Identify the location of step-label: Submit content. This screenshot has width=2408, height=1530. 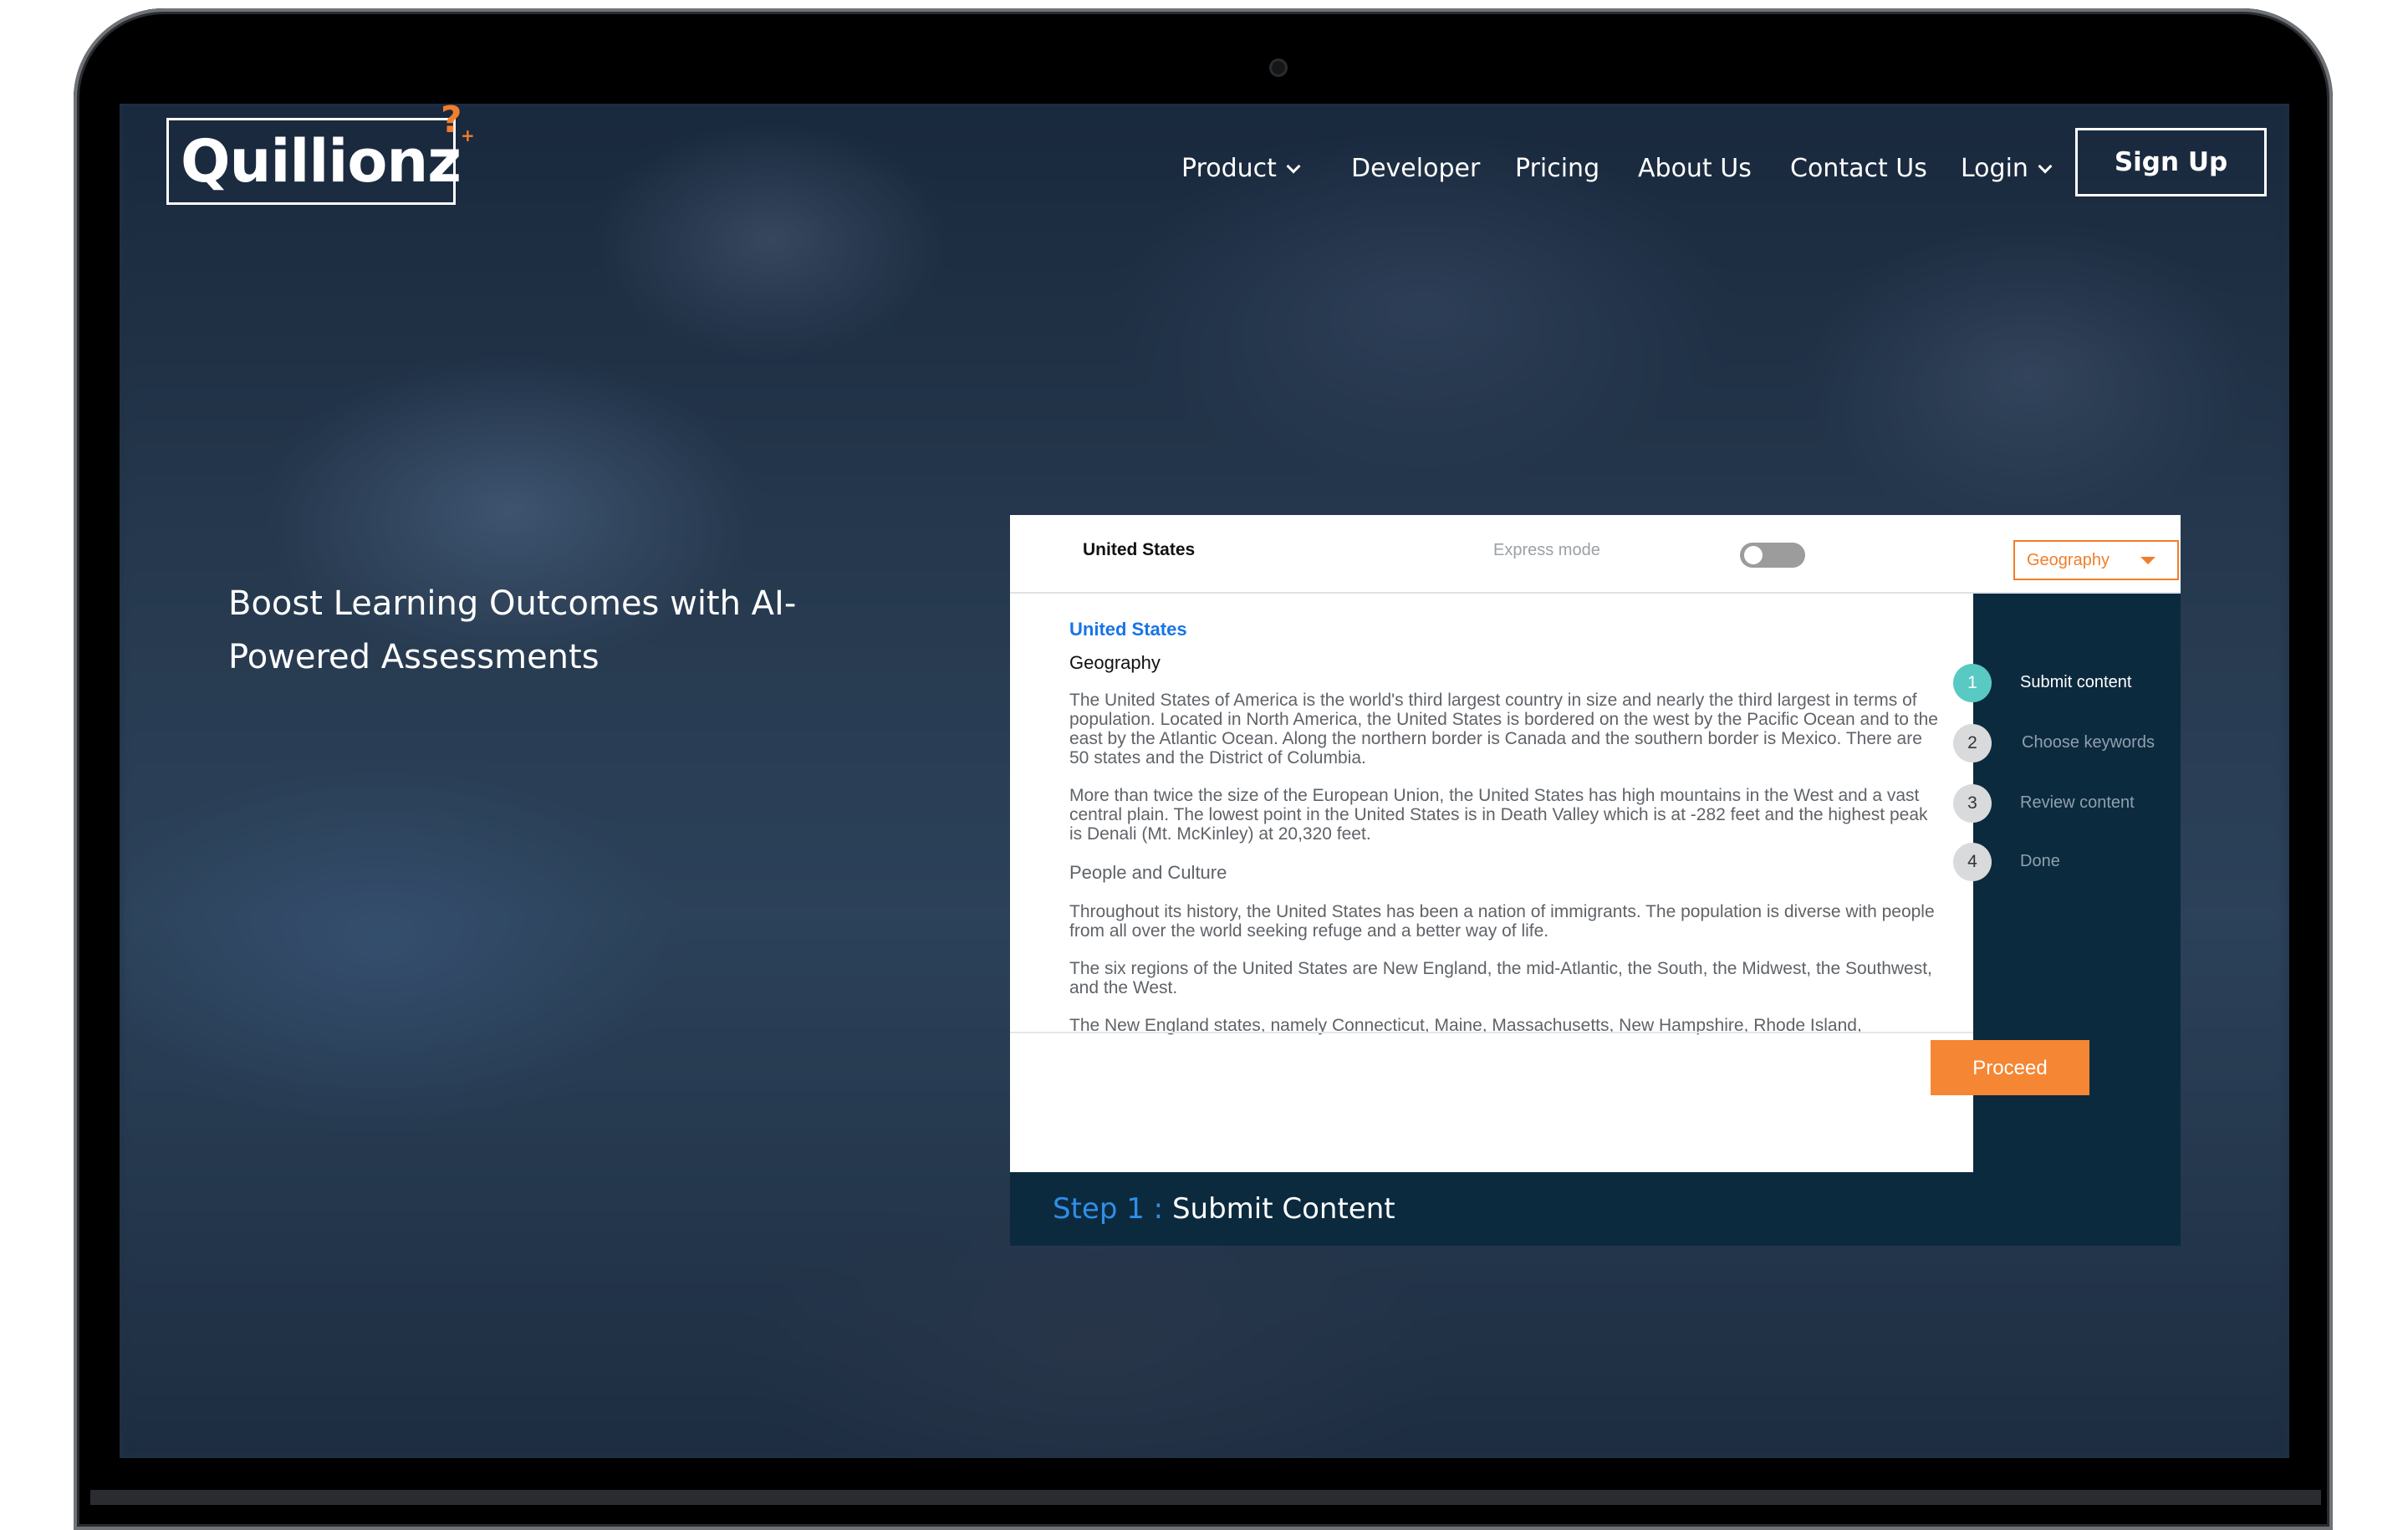
(2076, 682).